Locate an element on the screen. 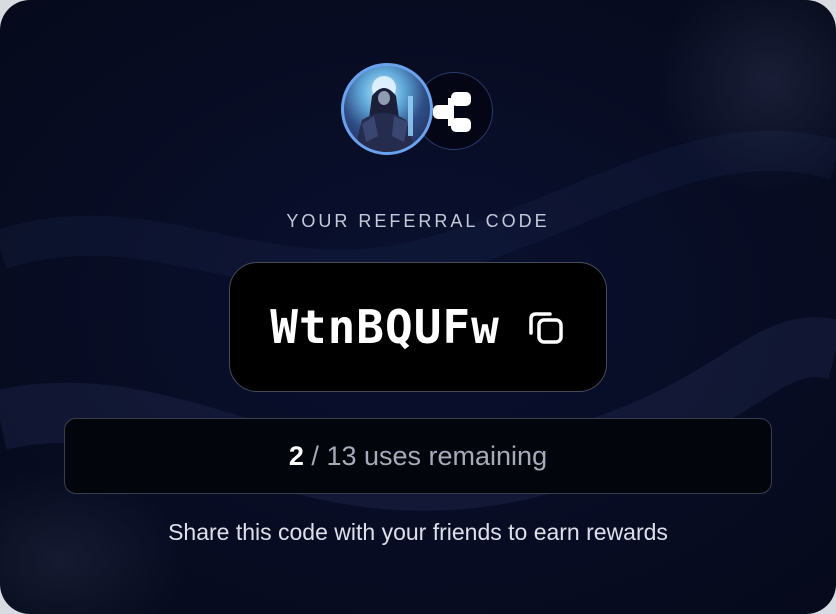 The height and width of the screenshot is (614, 836). avatar-group is located at coordinates (421, 113).